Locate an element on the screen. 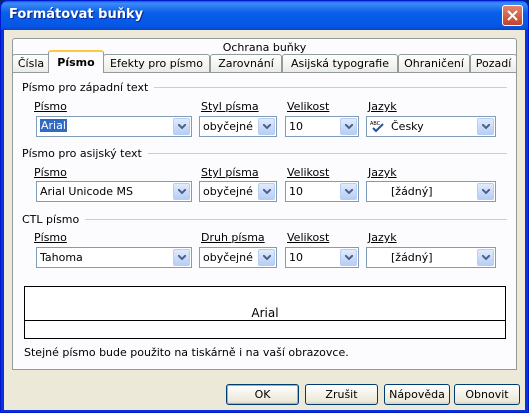  asian-size-combo: 10 is located at coordinates (322, 191).